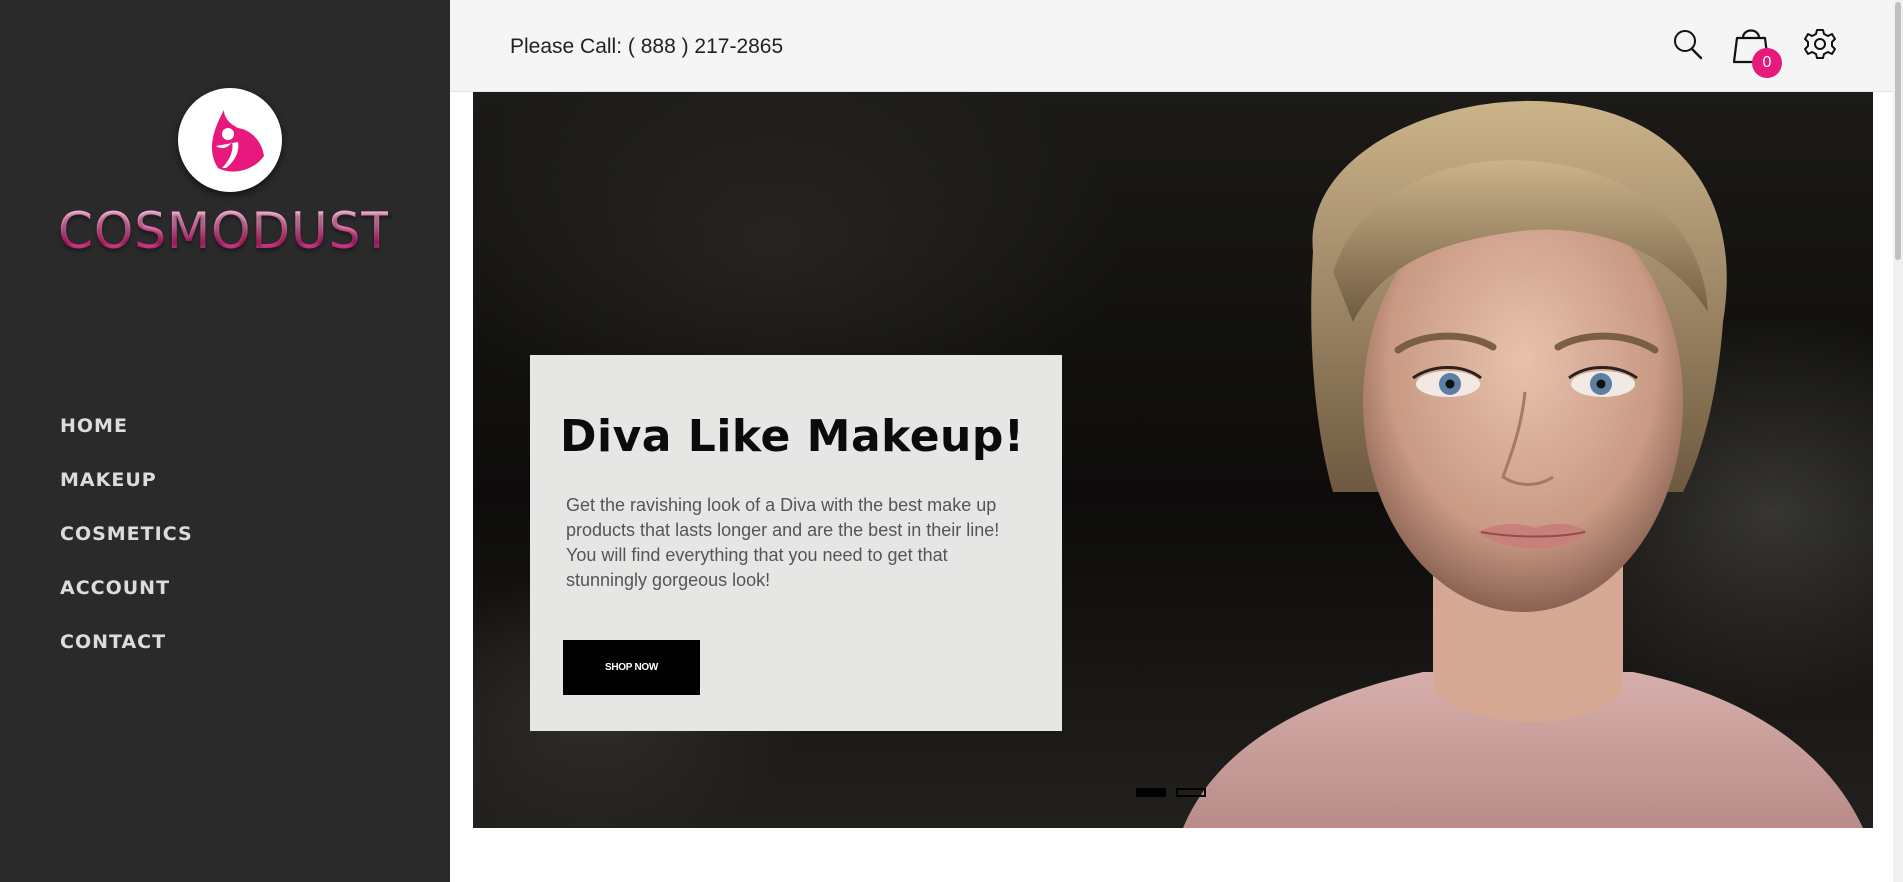 The image size is (1903, 882). I want to click on nav-item-makeup: MAKEUP, so click(126, 487).